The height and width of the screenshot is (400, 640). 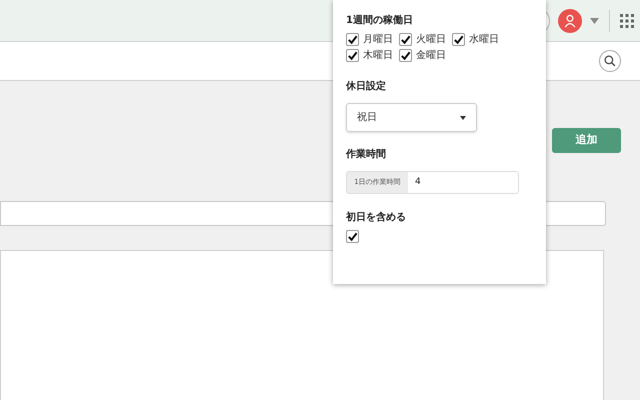 I want to click on apps-grid-icon, so click(x=627, y=21).